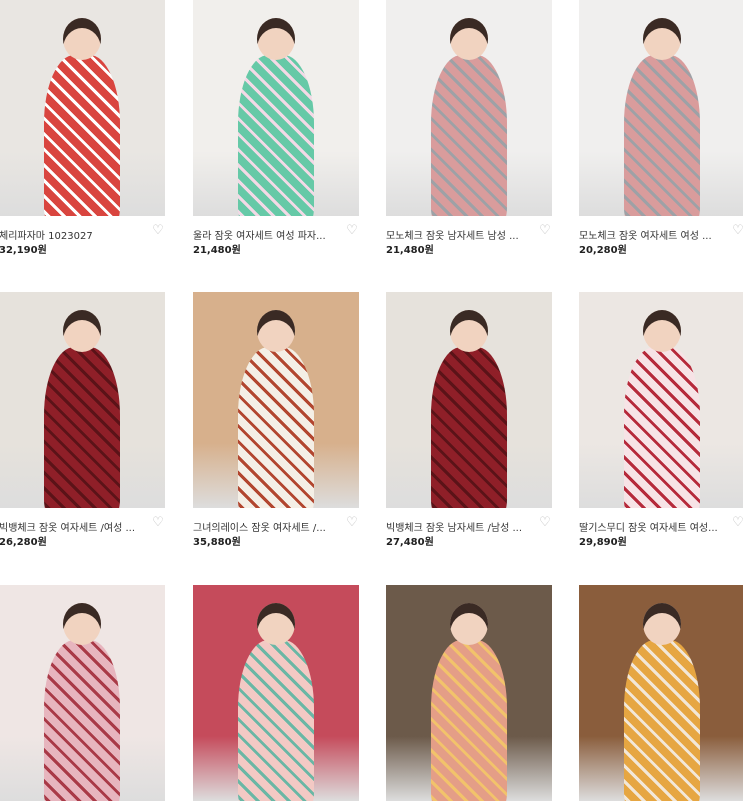 The image size is (743, 810). What do you see at coordinates (23, 250) in the screenshot?
I see `product-price: 32,190원` at bounding box center [23, 250].